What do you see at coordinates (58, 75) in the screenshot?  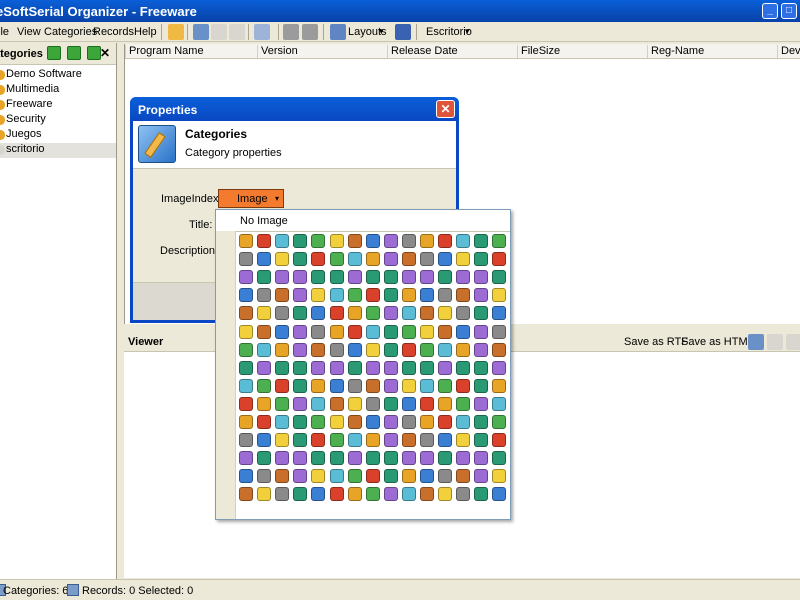 I see `tree-item-demo-software: Demo Software` at bounding box center [58, 75].